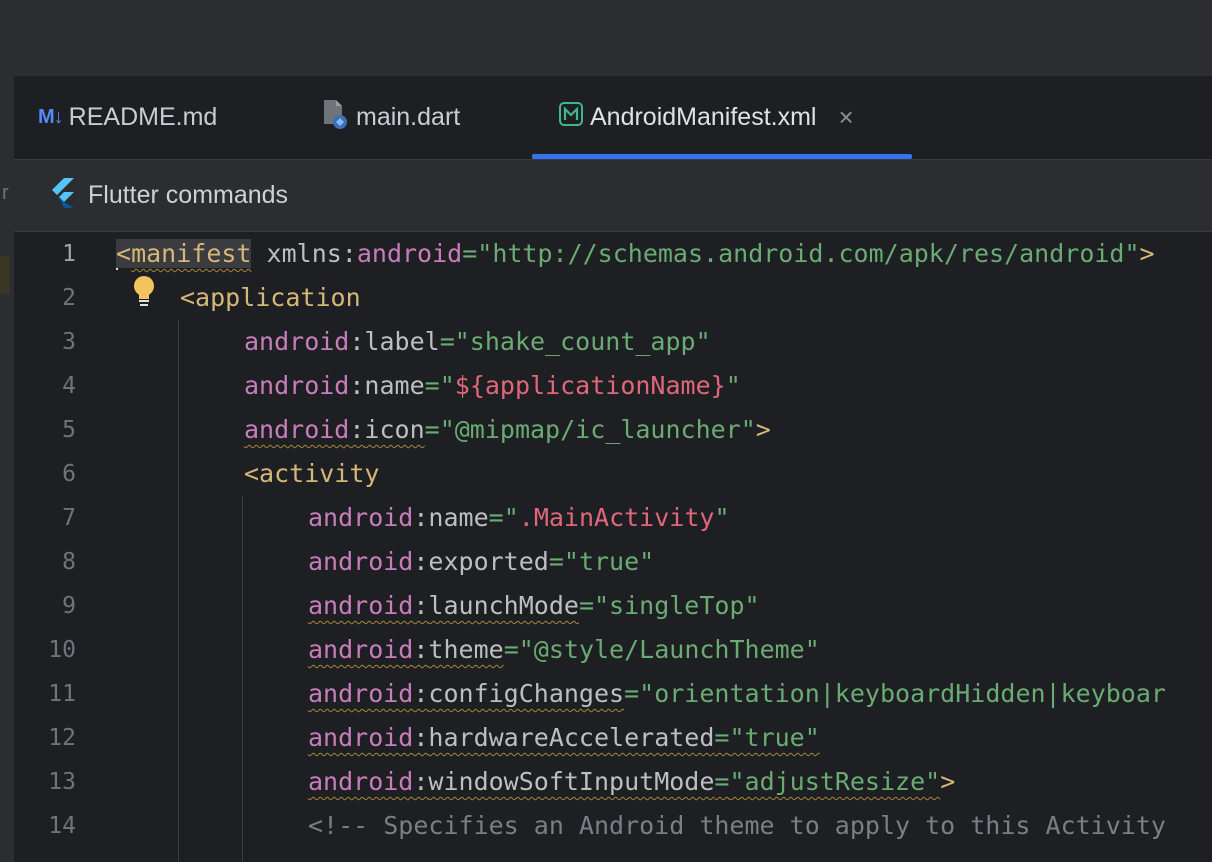 The image size is (1212, 862). What do you see at coordinates (335, 117) in the screenshot?
I see `dart-file-icon` at bounding box center [335, 117].